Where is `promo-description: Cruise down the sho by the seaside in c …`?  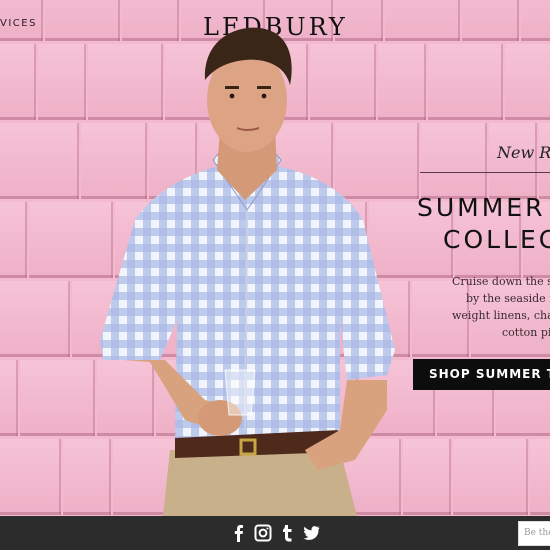 promo-description: Cruise down the sho by the seaside in c … is located at coordinates (501, 307).